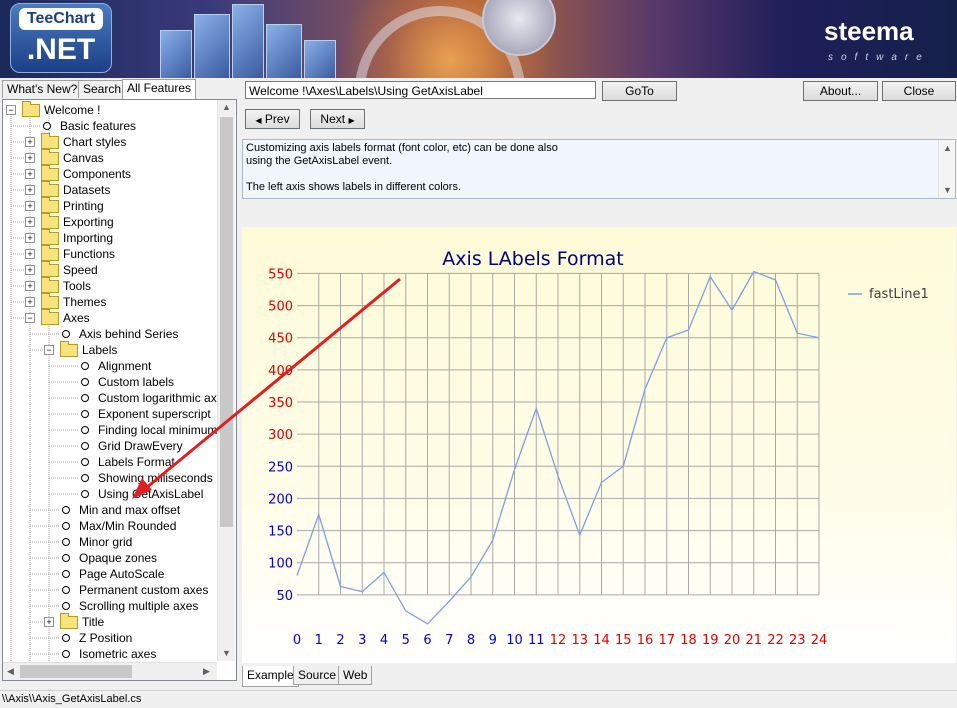 The height and width of the screenshot is (708, 957). What do you see at coordinates (226, 653) in the screenshot?
I see `scroll-down-icon: ▼` at bounding box center [226, 653].